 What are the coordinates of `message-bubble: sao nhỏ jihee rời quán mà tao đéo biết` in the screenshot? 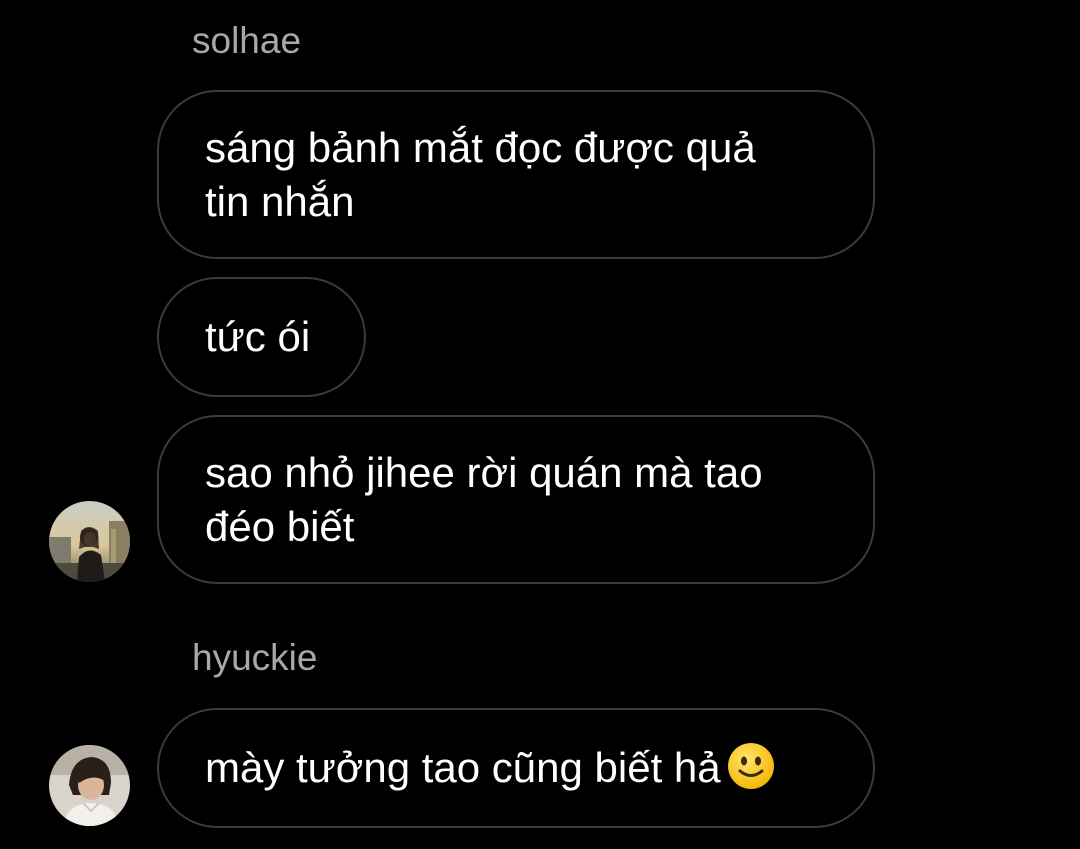 It's located at (516, 499).